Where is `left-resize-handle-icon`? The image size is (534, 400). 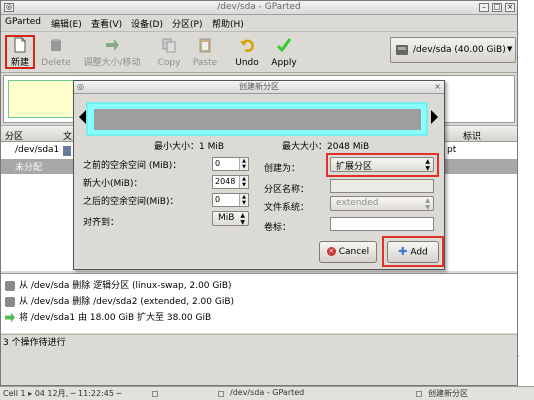
left-resize-handle-icon is located at coordinates (82, 117).